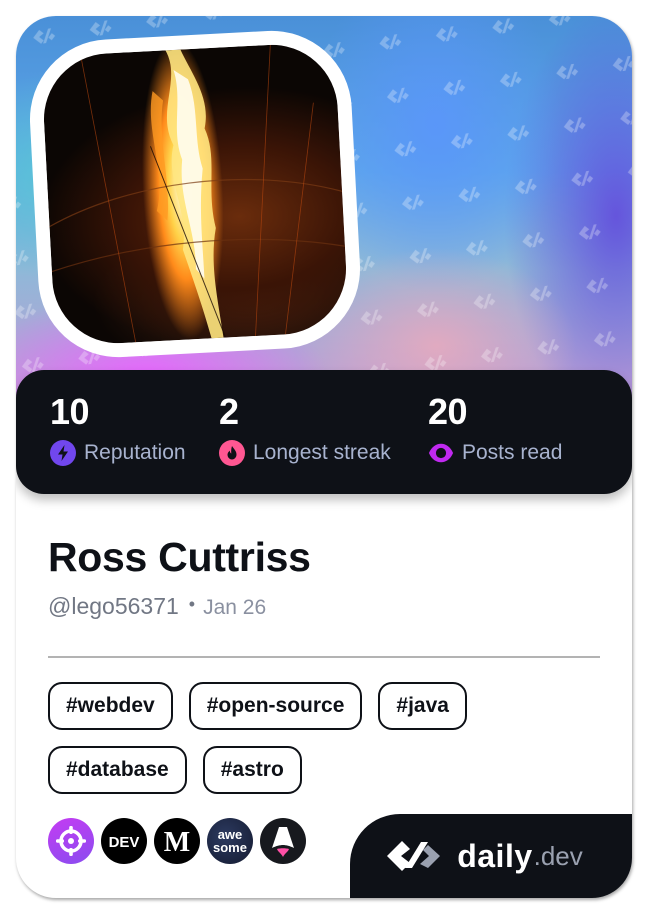 The height and width of the screenshot is (914, 648). What do you see at coordinates (322, 452) in the screenshot?
I see `streak-label: Longest streak` at bounding box center [322, 452].